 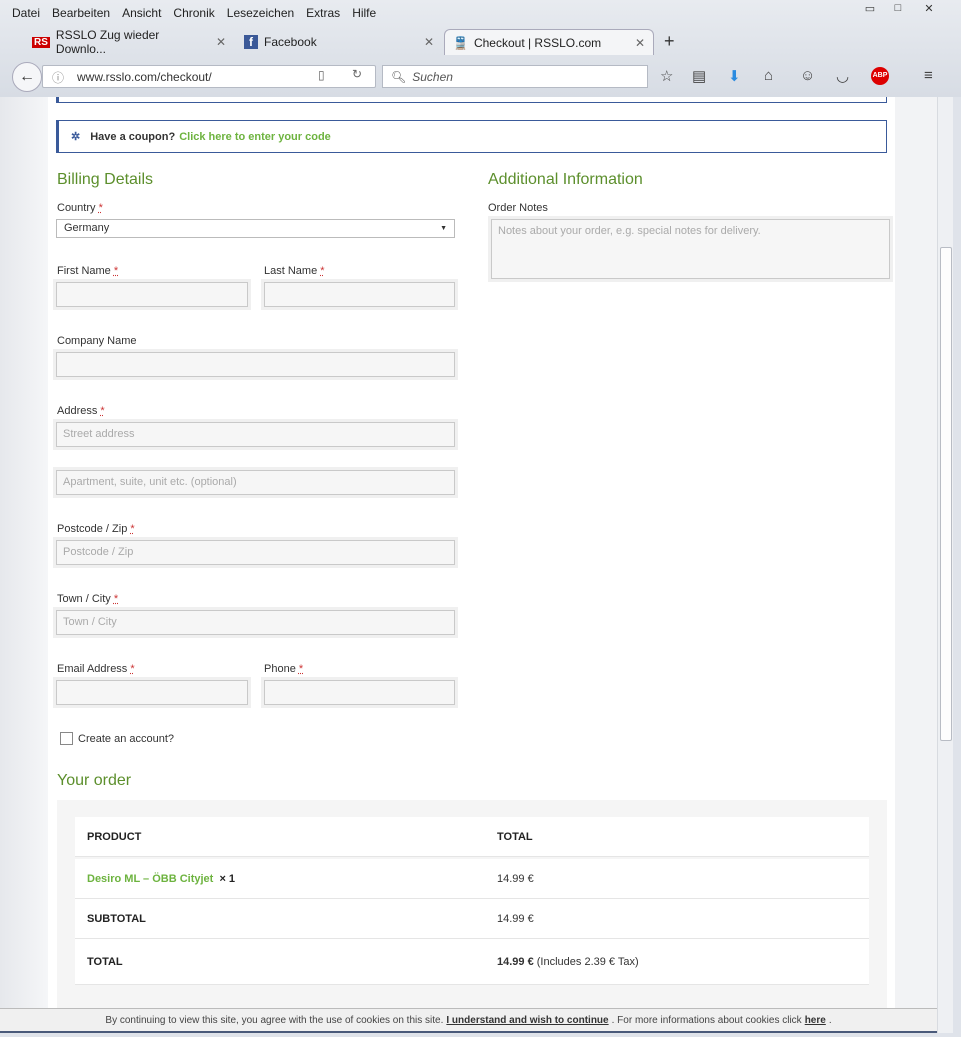 What do you see at coordinates (830, 1020) in the screenshot?
I see `cookie-end: .` at bounding box center [830, 1020].